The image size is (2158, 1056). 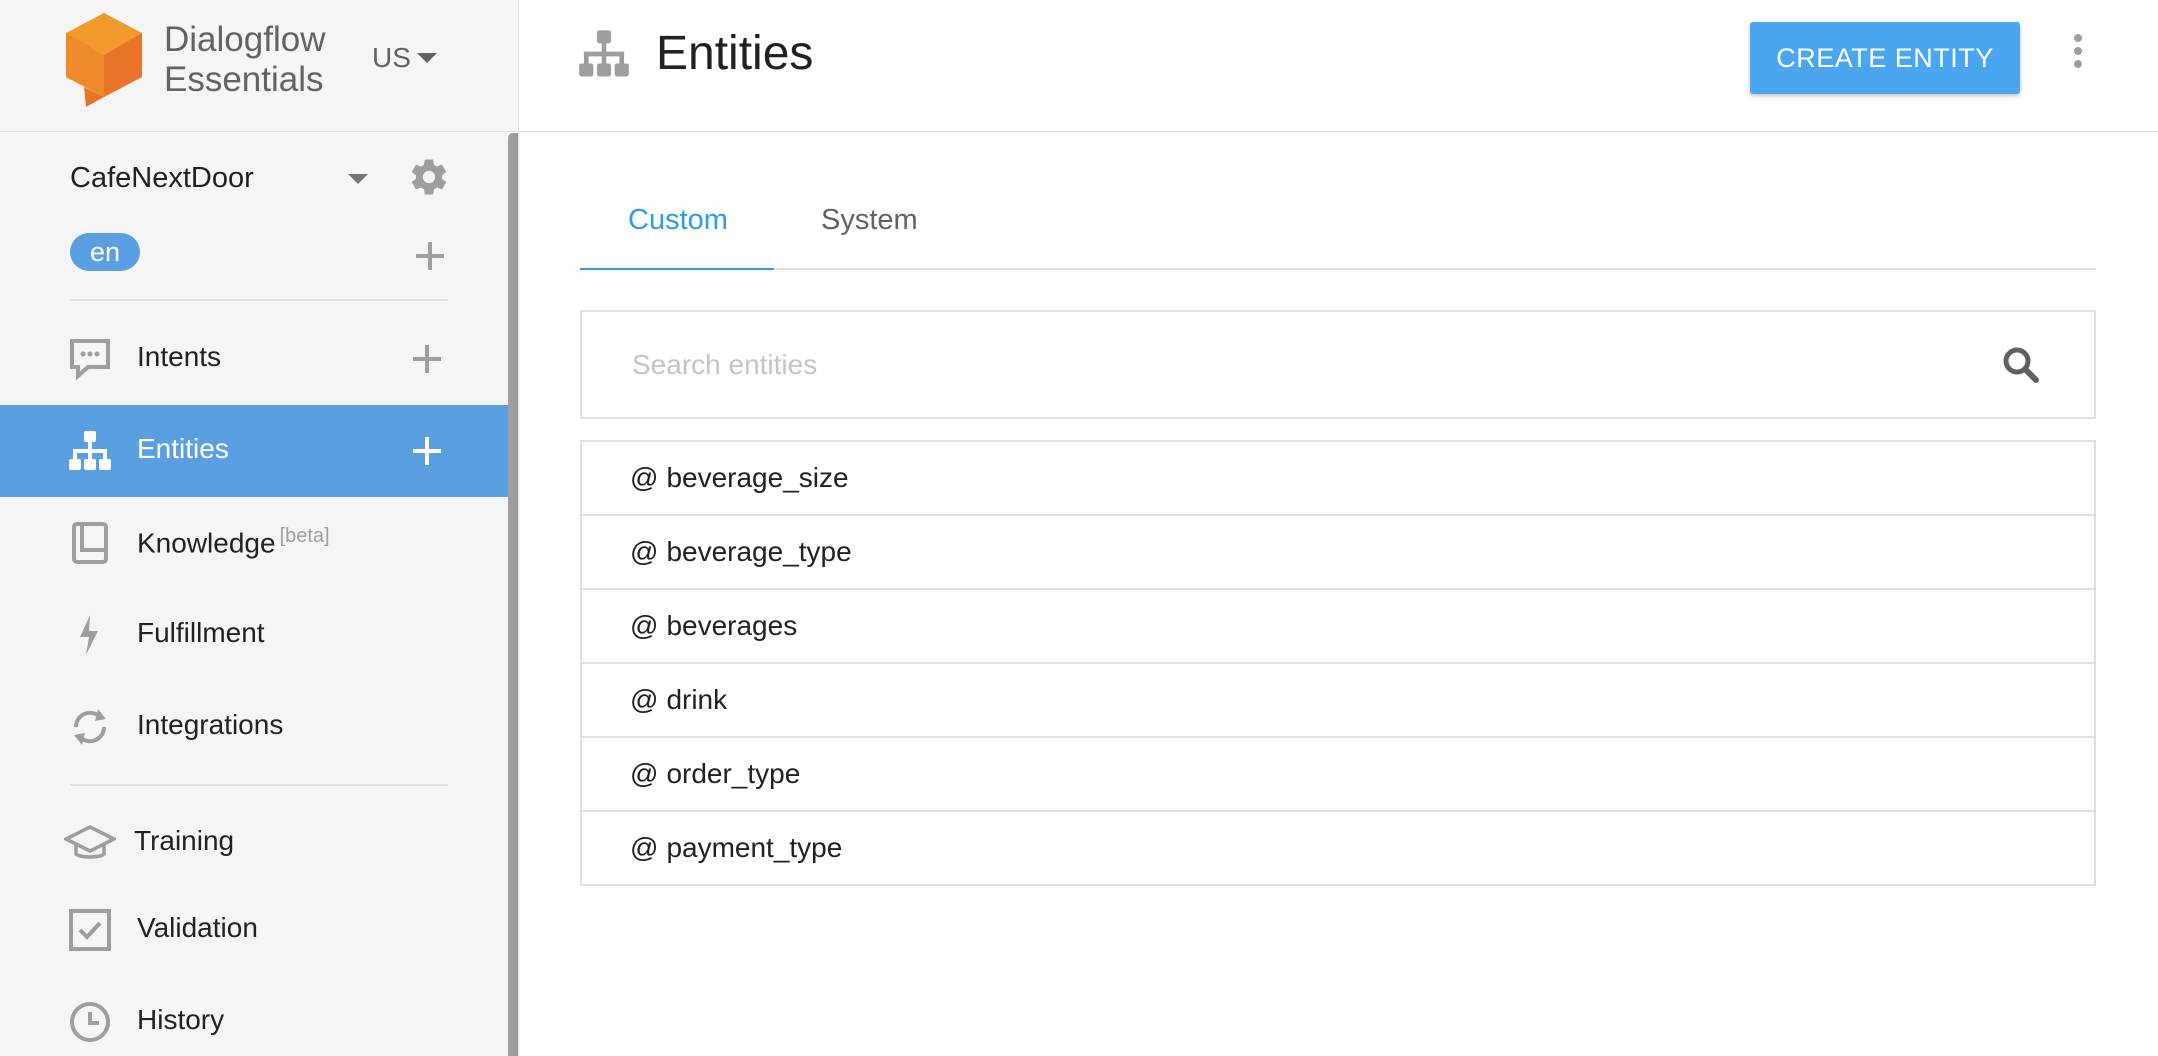 I want to click on active-tab-indicator, so click(x=677, y=269).